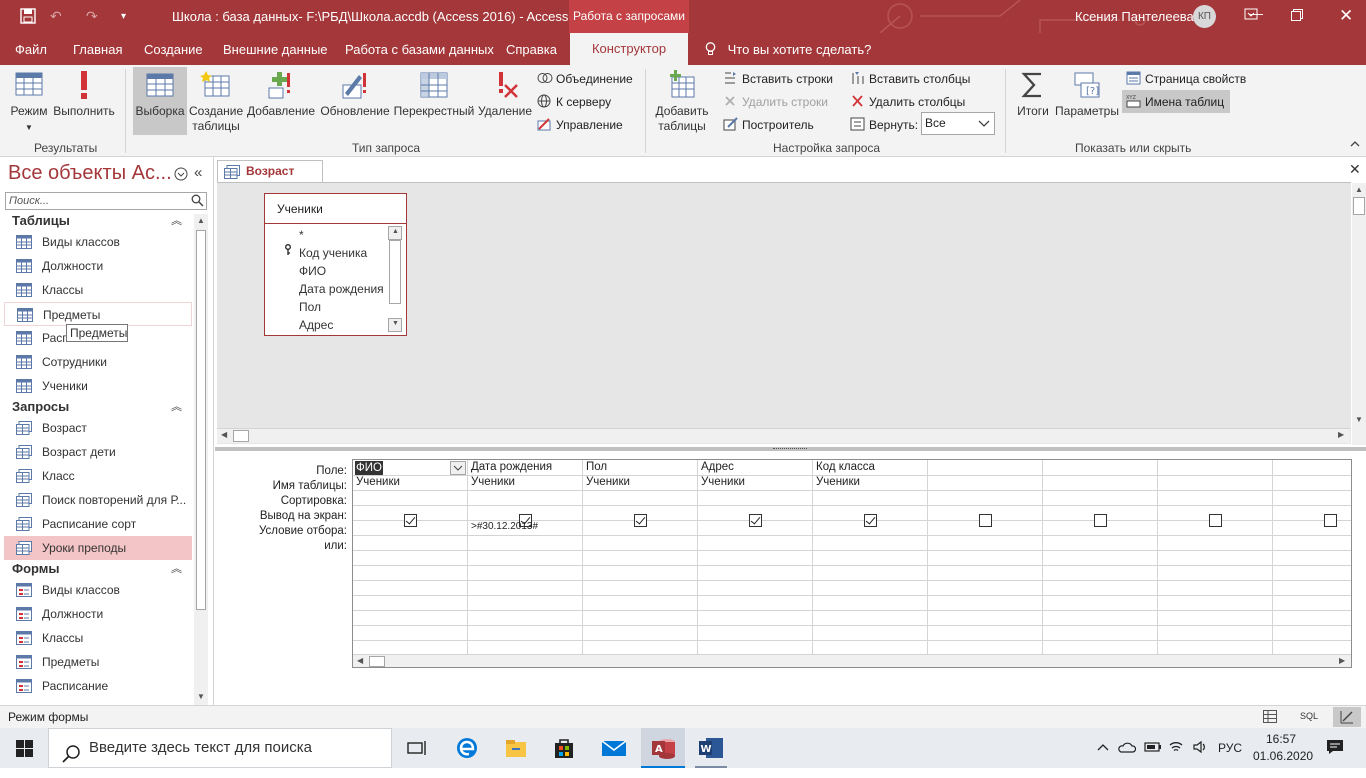 Image resolution: width=1366 pixels, height=778 pixels. I want to click on tab-design: Конструктор, so click(629, 49).